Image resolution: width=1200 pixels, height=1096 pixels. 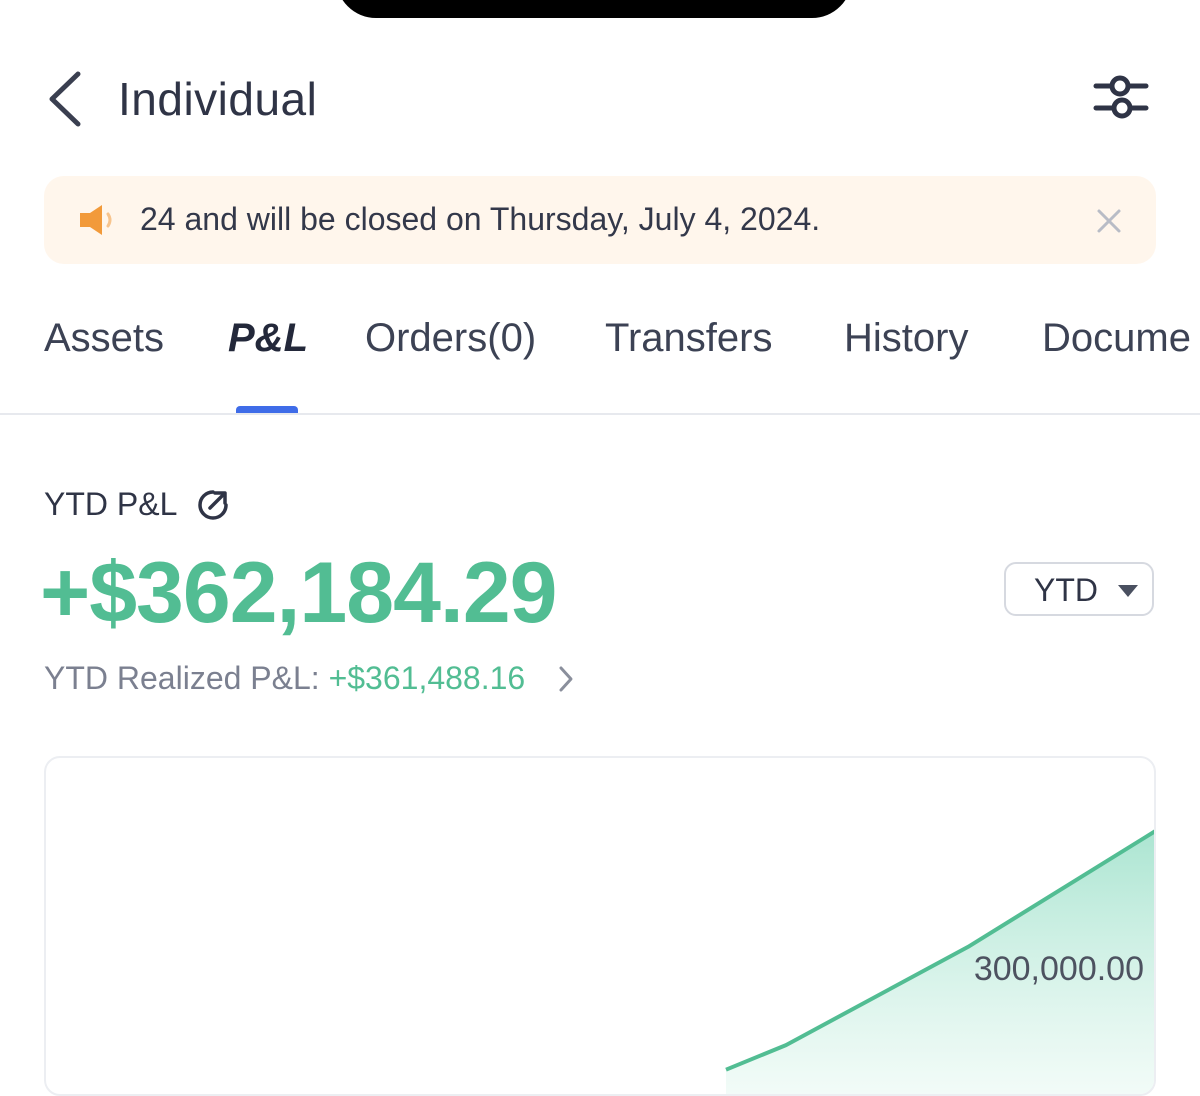 What do you see at coordinates (688, 338) in the screenshot?
I see `tab-transfers: Transfers` at bounding box center [688, 338].